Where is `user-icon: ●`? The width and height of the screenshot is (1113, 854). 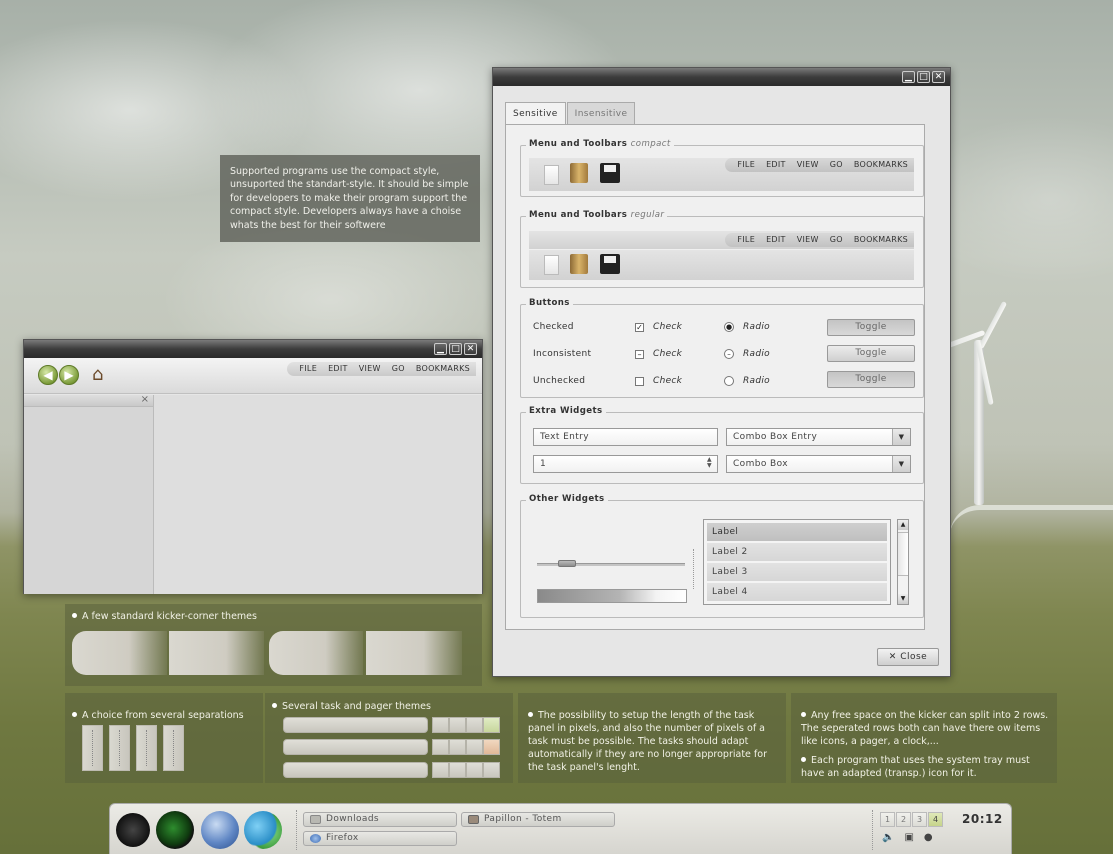 user-icon: ● is located at coordinates (928, 837).